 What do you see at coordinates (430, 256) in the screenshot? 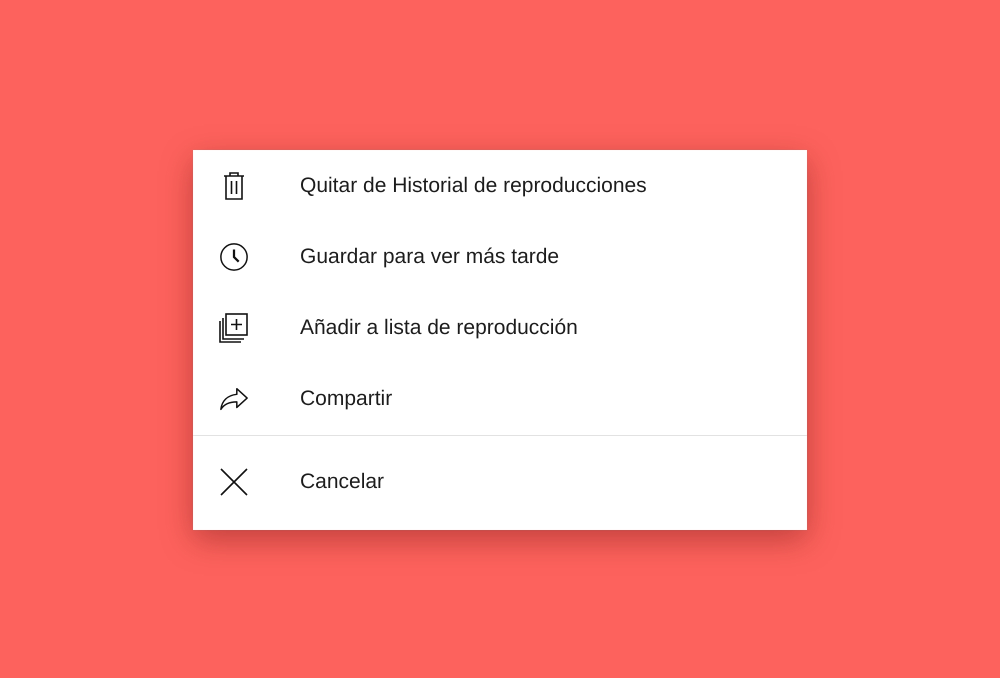
I see `menu-item: Guardar para ver más tarde` at bounding box center [430, 256].